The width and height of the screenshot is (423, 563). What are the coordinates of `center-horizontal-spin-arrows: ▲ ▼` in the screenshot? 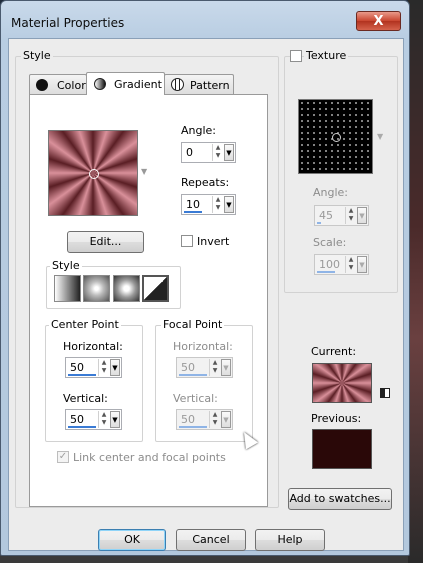 It's located at (103, 367).